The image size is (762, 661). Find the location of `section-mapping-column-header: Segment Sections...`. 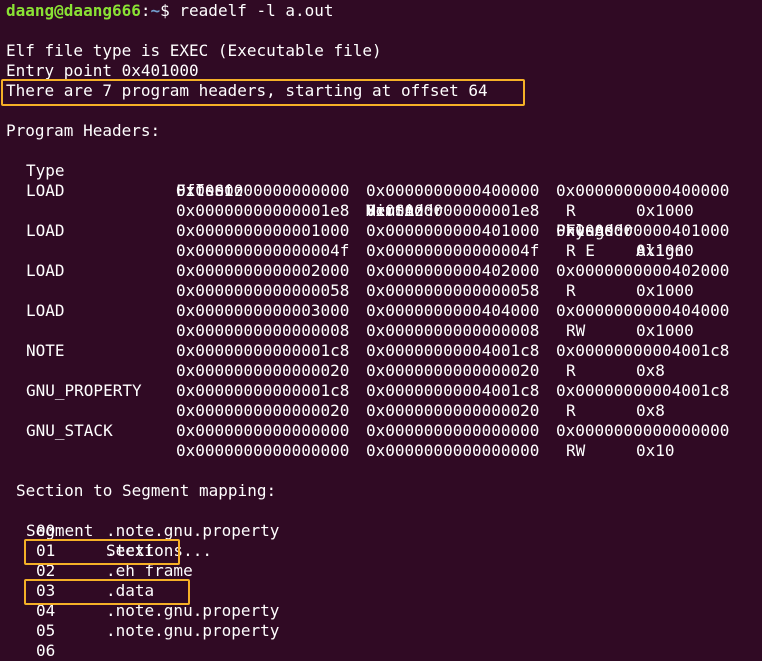

section-mapping-column-header: Segment Sections... is located at coordinates (381, 530).